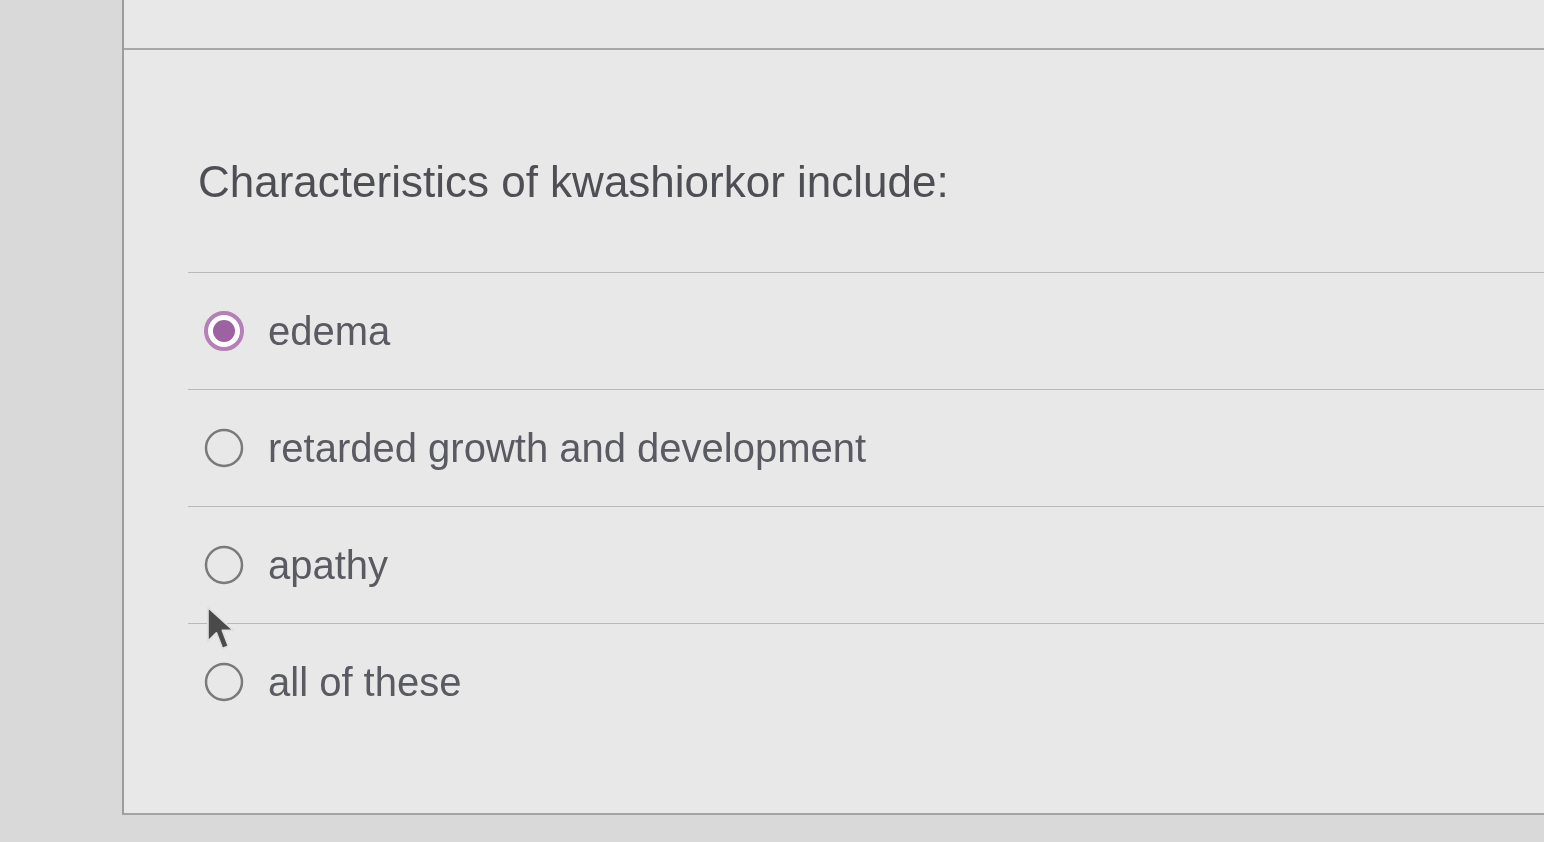 This screenshot has height=842, width=1544. Describe the element at coordinates (329, 331) in the screenshot. I see `option-label: edema` at that location.